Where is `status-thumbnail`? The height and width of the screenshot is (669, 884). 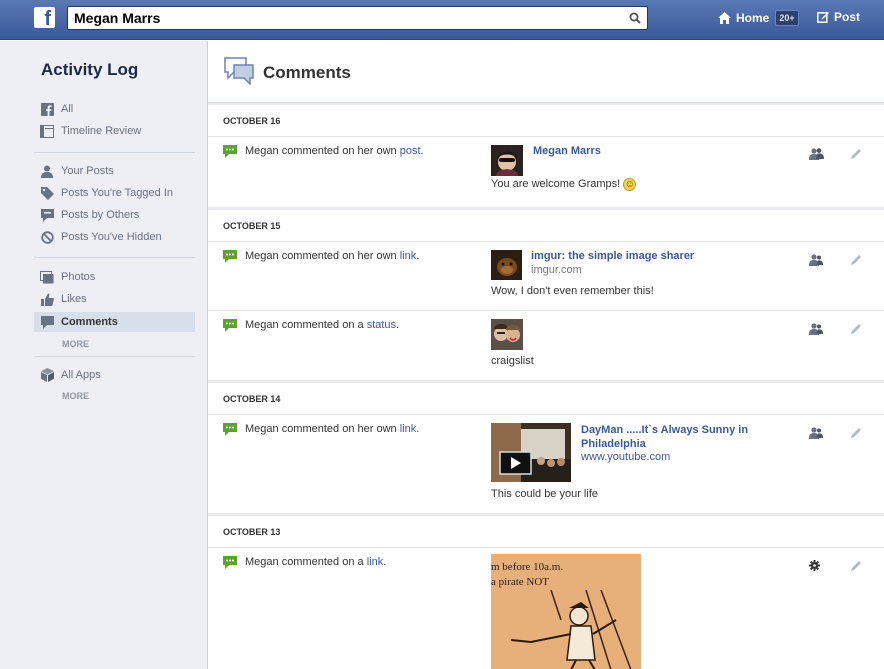 status-thumbnail is located at coordinates (507, 334).